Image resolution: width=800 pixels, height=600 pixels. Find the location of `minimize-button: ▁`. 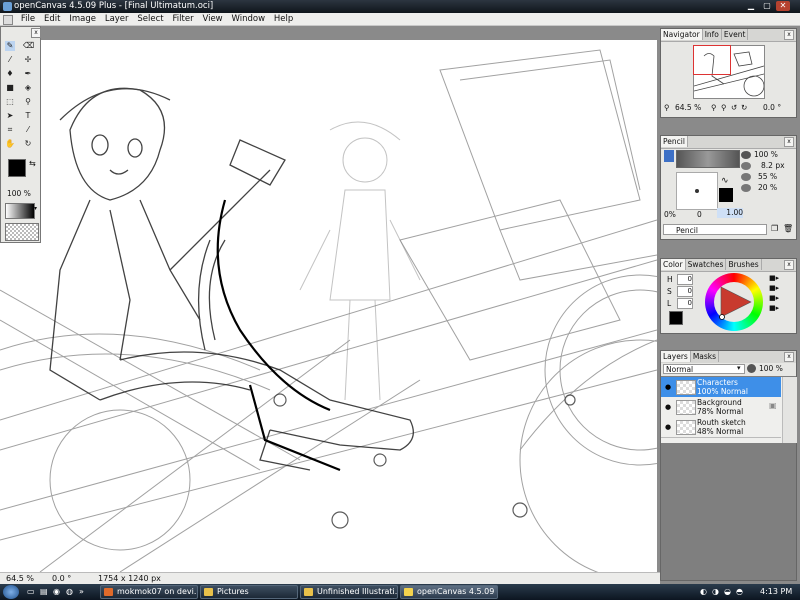

minimize-button: ▁ is located at coordinates (751, 6).